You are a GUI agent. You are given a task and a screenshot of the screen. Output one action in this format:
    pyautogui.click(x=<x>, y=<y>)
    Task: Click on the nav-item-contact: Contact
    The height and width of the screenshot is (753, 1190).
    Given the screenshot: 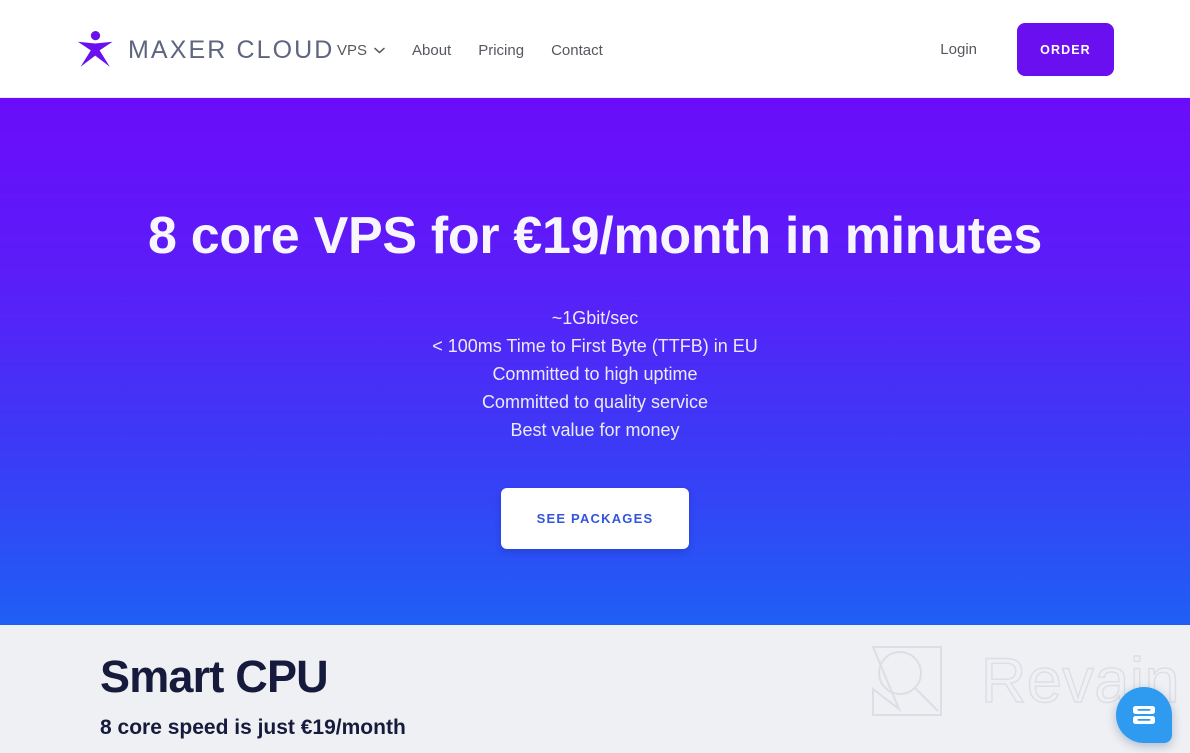 What is the action you would take?
    pyautogui.click(x=577, y=50)
    